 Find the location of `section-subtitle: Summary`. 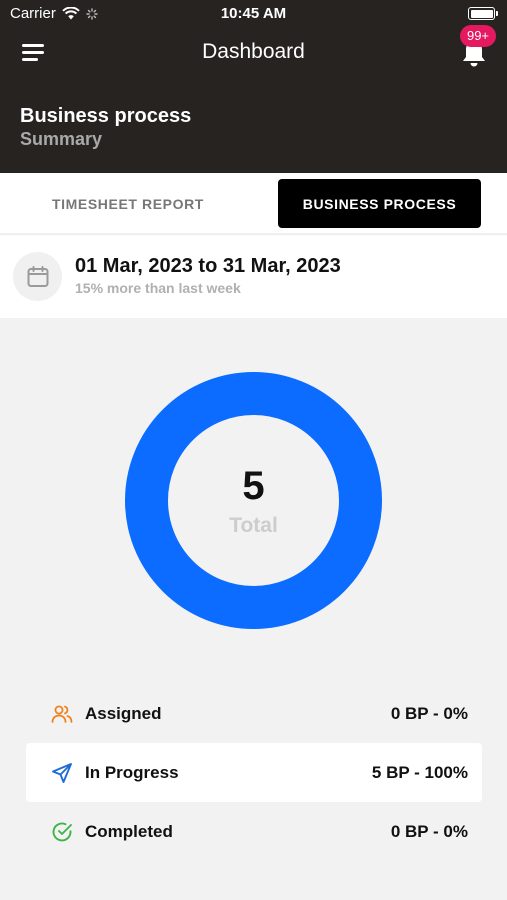

section-subtitle: Summary is located at coordinates (61, 139).